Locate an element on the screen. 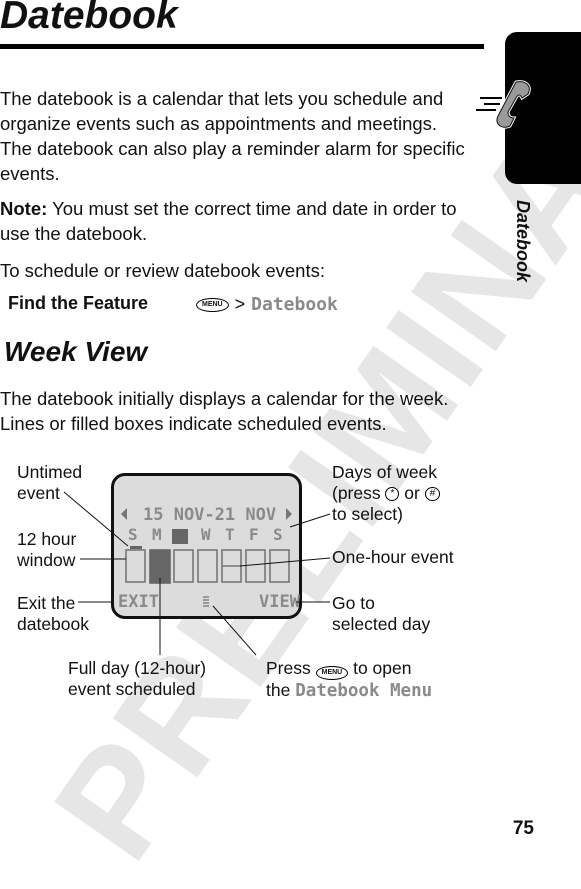 This screenshot has width=581, height=889. leader-onehour is located at coordinates (285, 562).